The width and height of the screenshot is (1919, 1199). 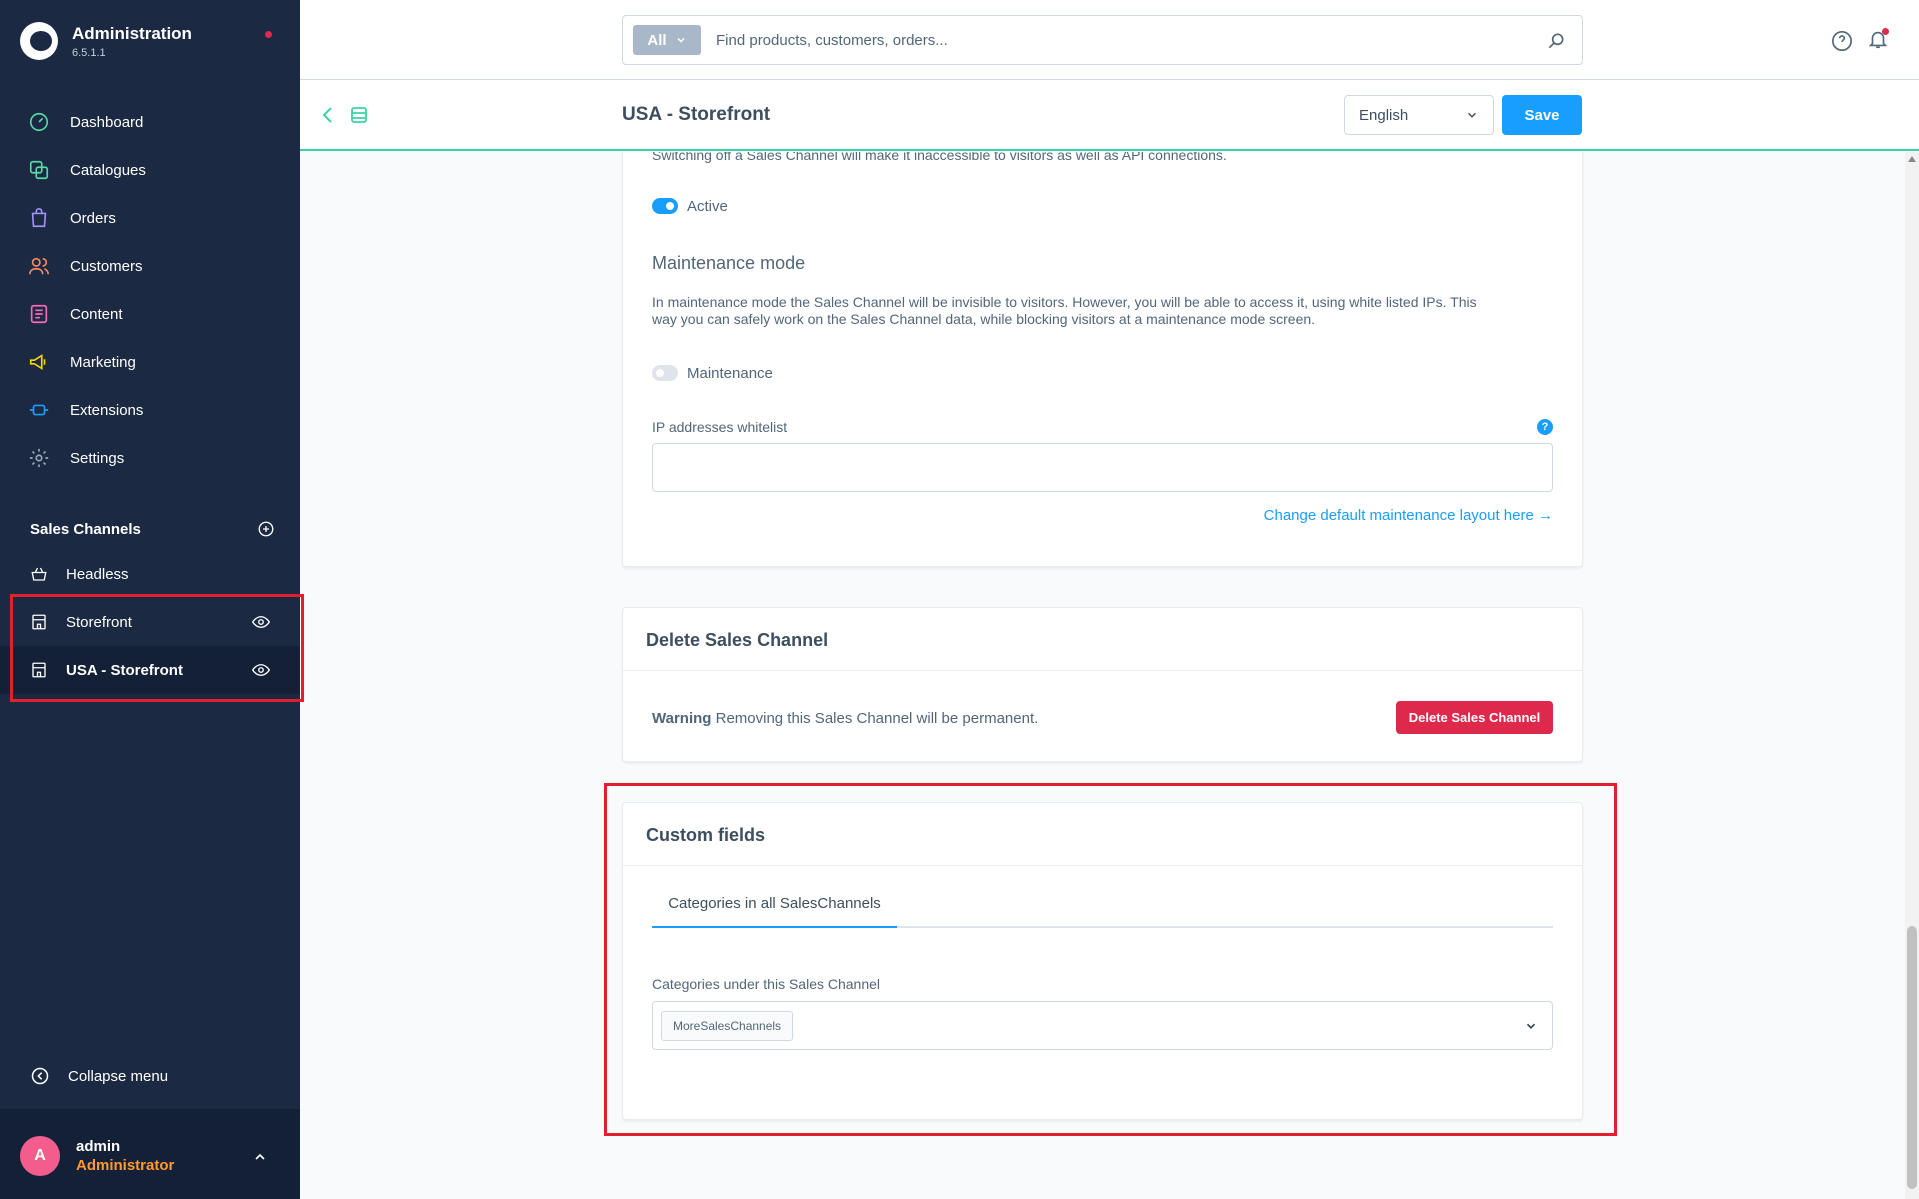 I want to click on shopware-logo, so click(x=39, y=41).